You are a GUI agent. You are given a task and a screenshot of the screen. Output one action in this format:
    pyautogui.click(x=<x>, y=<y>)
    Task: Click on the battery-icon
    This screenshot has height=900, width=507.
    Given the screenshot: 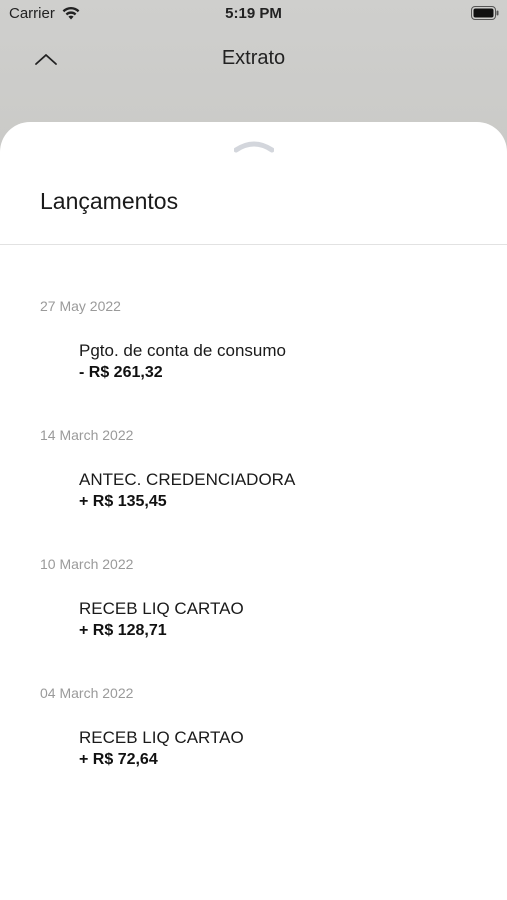 What is the action you would take?
    pyautogui.click(x=485, y=13)
    